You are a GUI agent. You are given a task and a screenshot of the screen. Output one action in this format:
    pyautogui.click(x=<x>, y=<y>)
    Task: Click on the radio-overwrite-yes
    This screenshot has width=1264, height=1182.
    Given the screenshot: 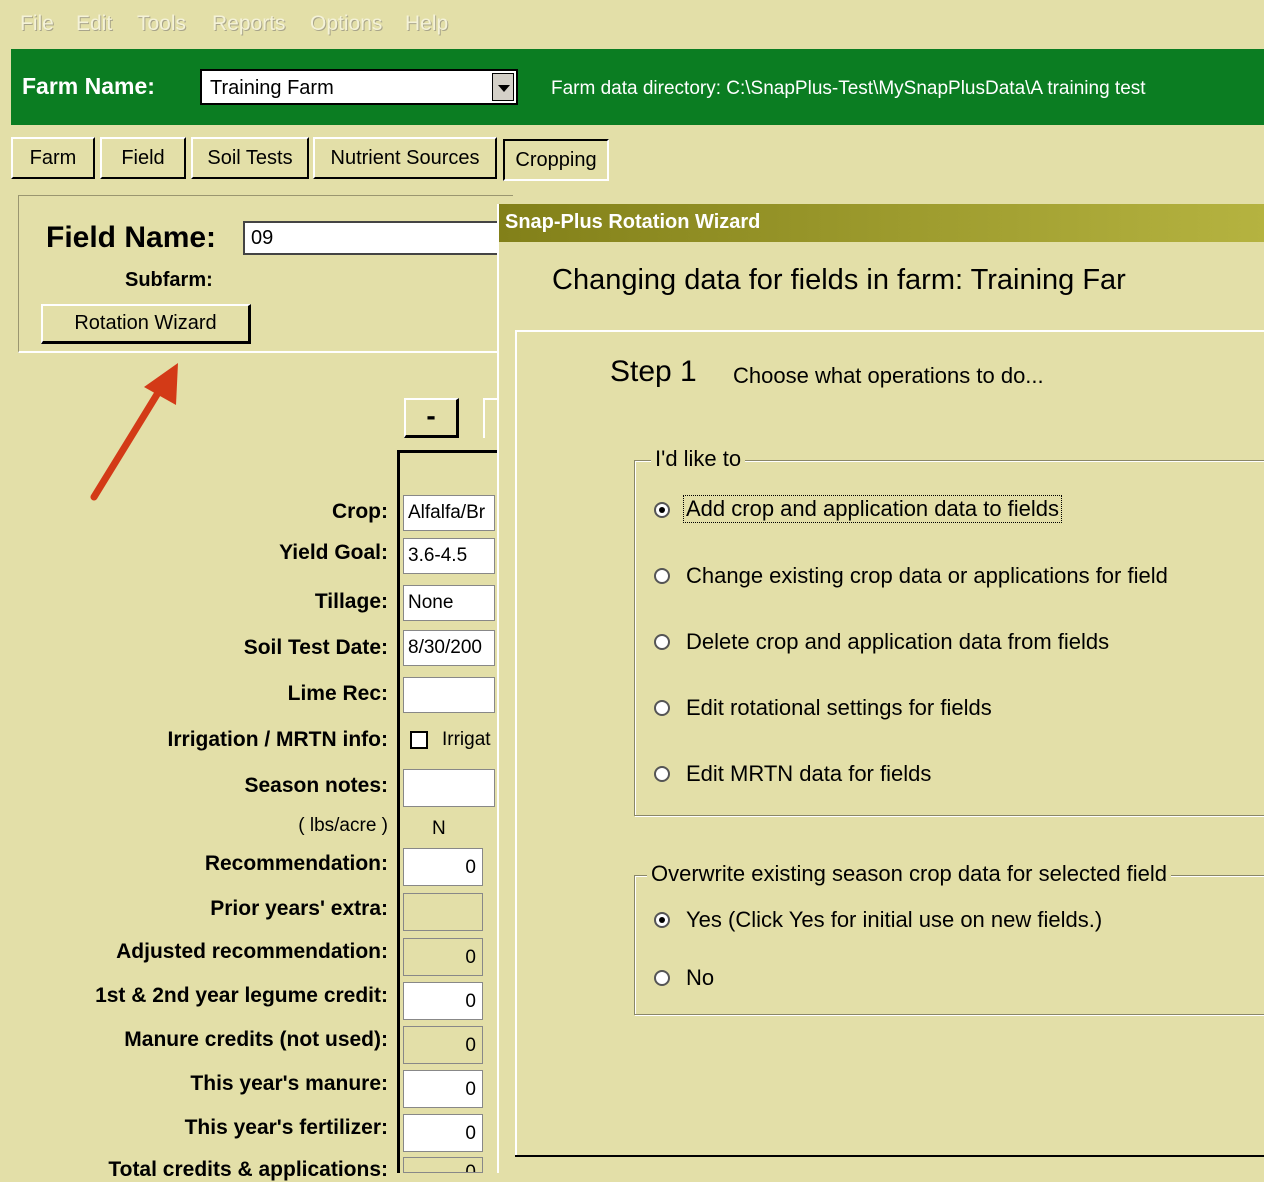 What is the action you would take?
    pyautogui.click(x=662, y=920)
    